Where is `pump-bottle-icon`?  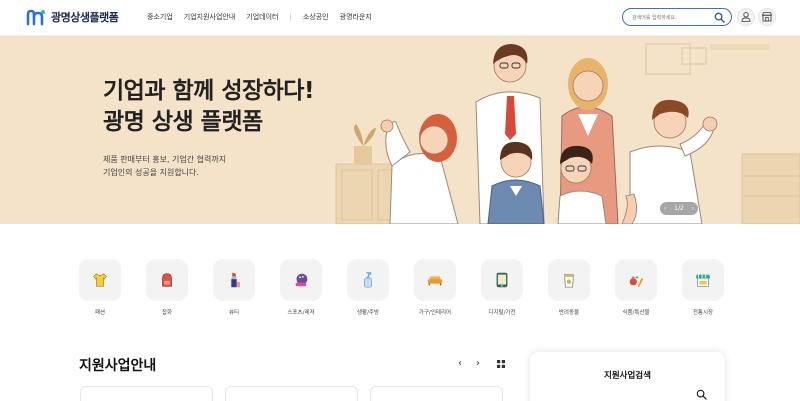 pump-bottle-icon is located at coordinates (368, 280).